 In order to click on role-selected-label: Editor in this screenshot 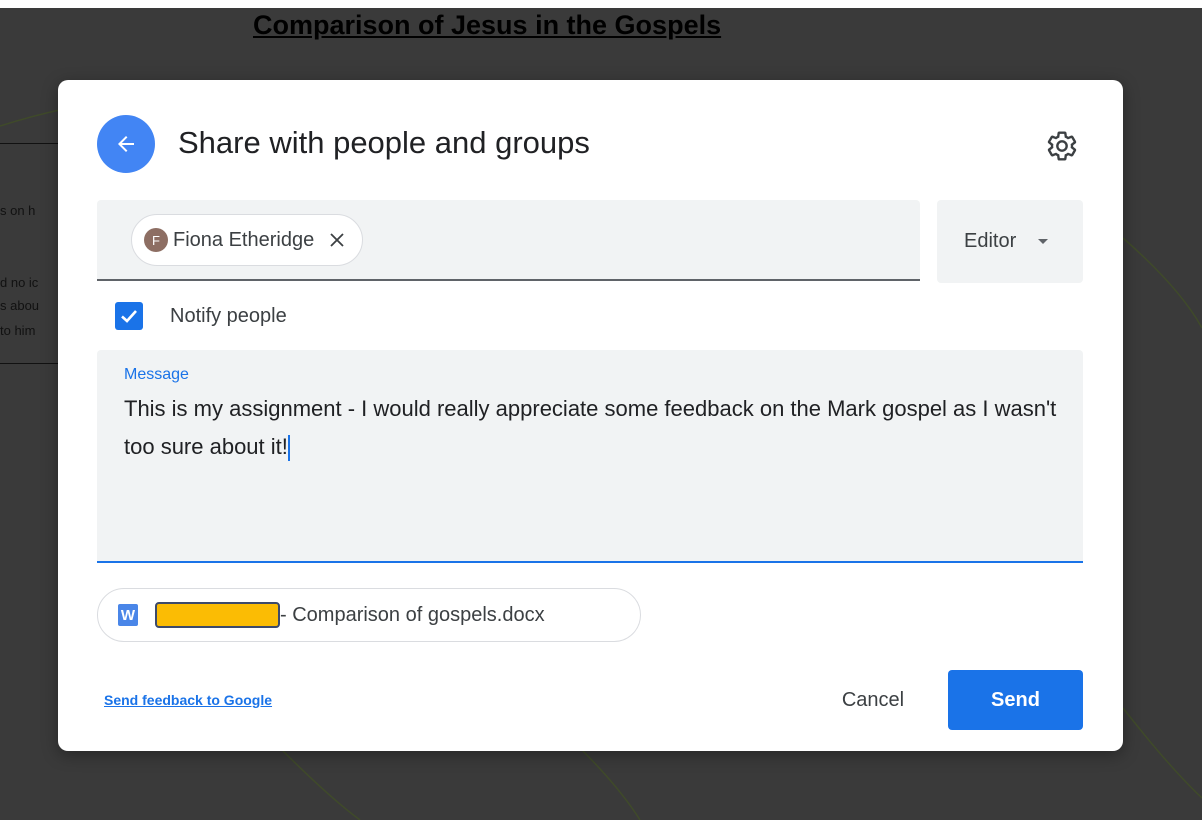, I will do `click(990, 241)`.